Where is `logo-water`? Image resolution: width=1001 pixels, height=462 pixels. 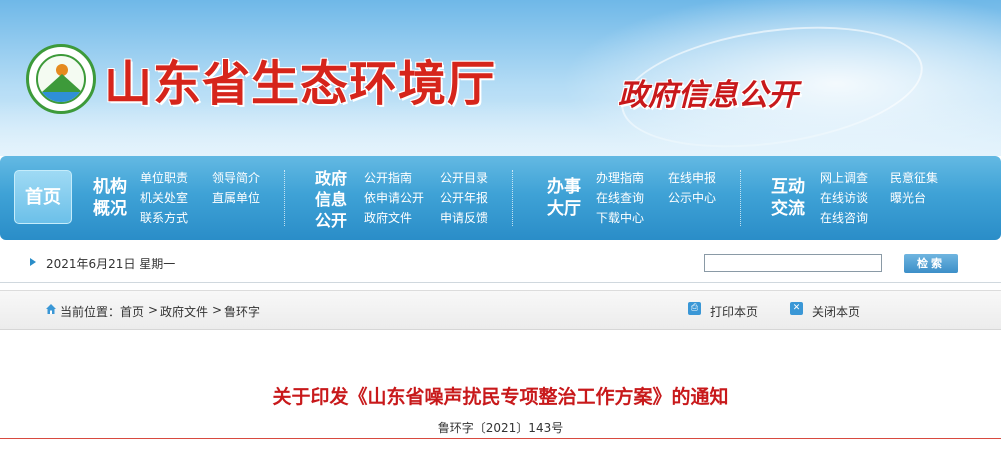 logo-water is located at coordinates (61, 97).